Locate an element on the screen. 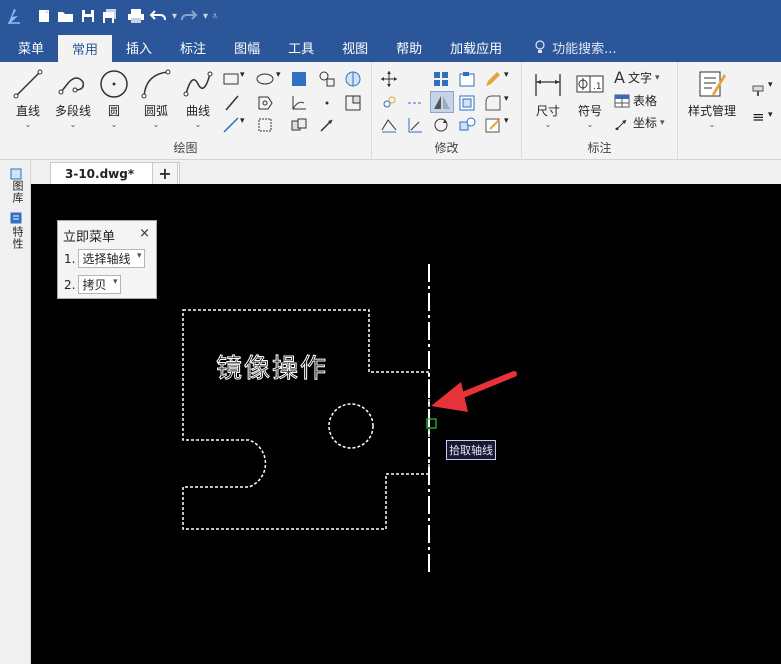 This screenshot has width=781, height=664. coordinate-icon is located at coordinates (621, 124).